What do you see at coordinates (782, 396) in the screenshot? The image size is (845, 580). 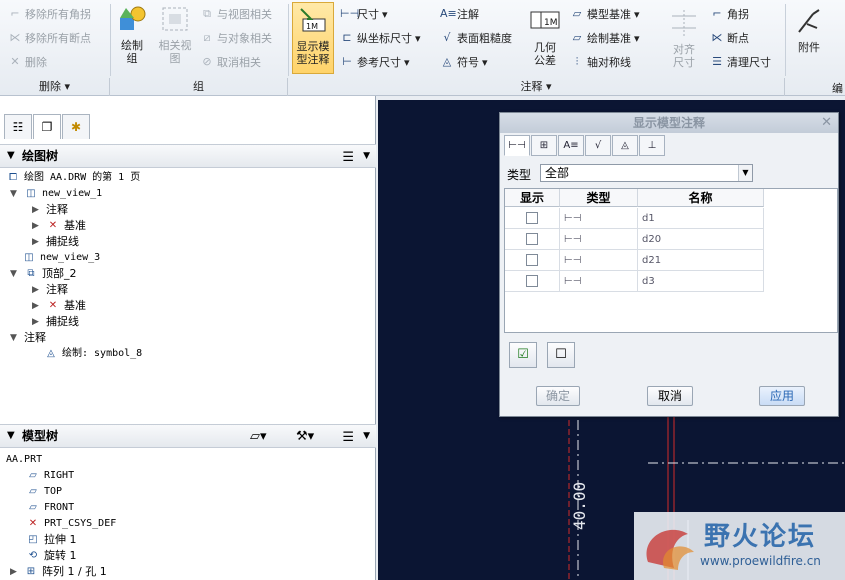 I see `apply-button: 应用` at bounding box center [782, 396].